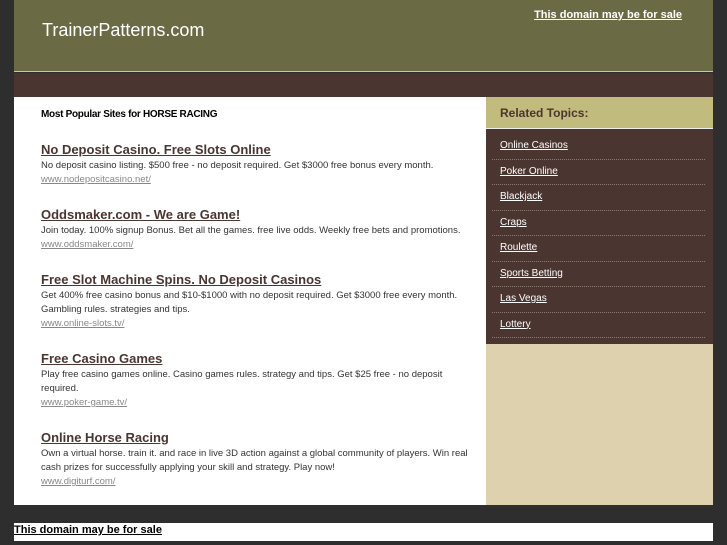  Describe the element at coordinates (598, 274) in the screenshot. I see `sidebar-item-sports-betting: Sports Betting` at that location.